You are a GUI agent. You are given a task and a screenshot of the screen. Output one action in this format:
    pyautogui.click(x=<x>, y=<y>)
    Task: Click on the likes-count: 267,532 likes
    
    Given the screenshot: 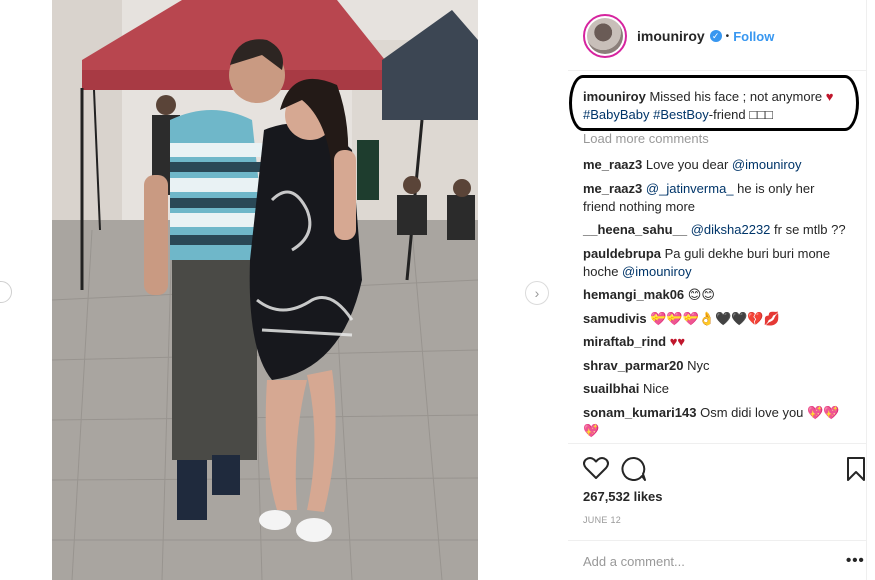 What is the action you would take?
    pyautogui.click(x=623, y=496)
    